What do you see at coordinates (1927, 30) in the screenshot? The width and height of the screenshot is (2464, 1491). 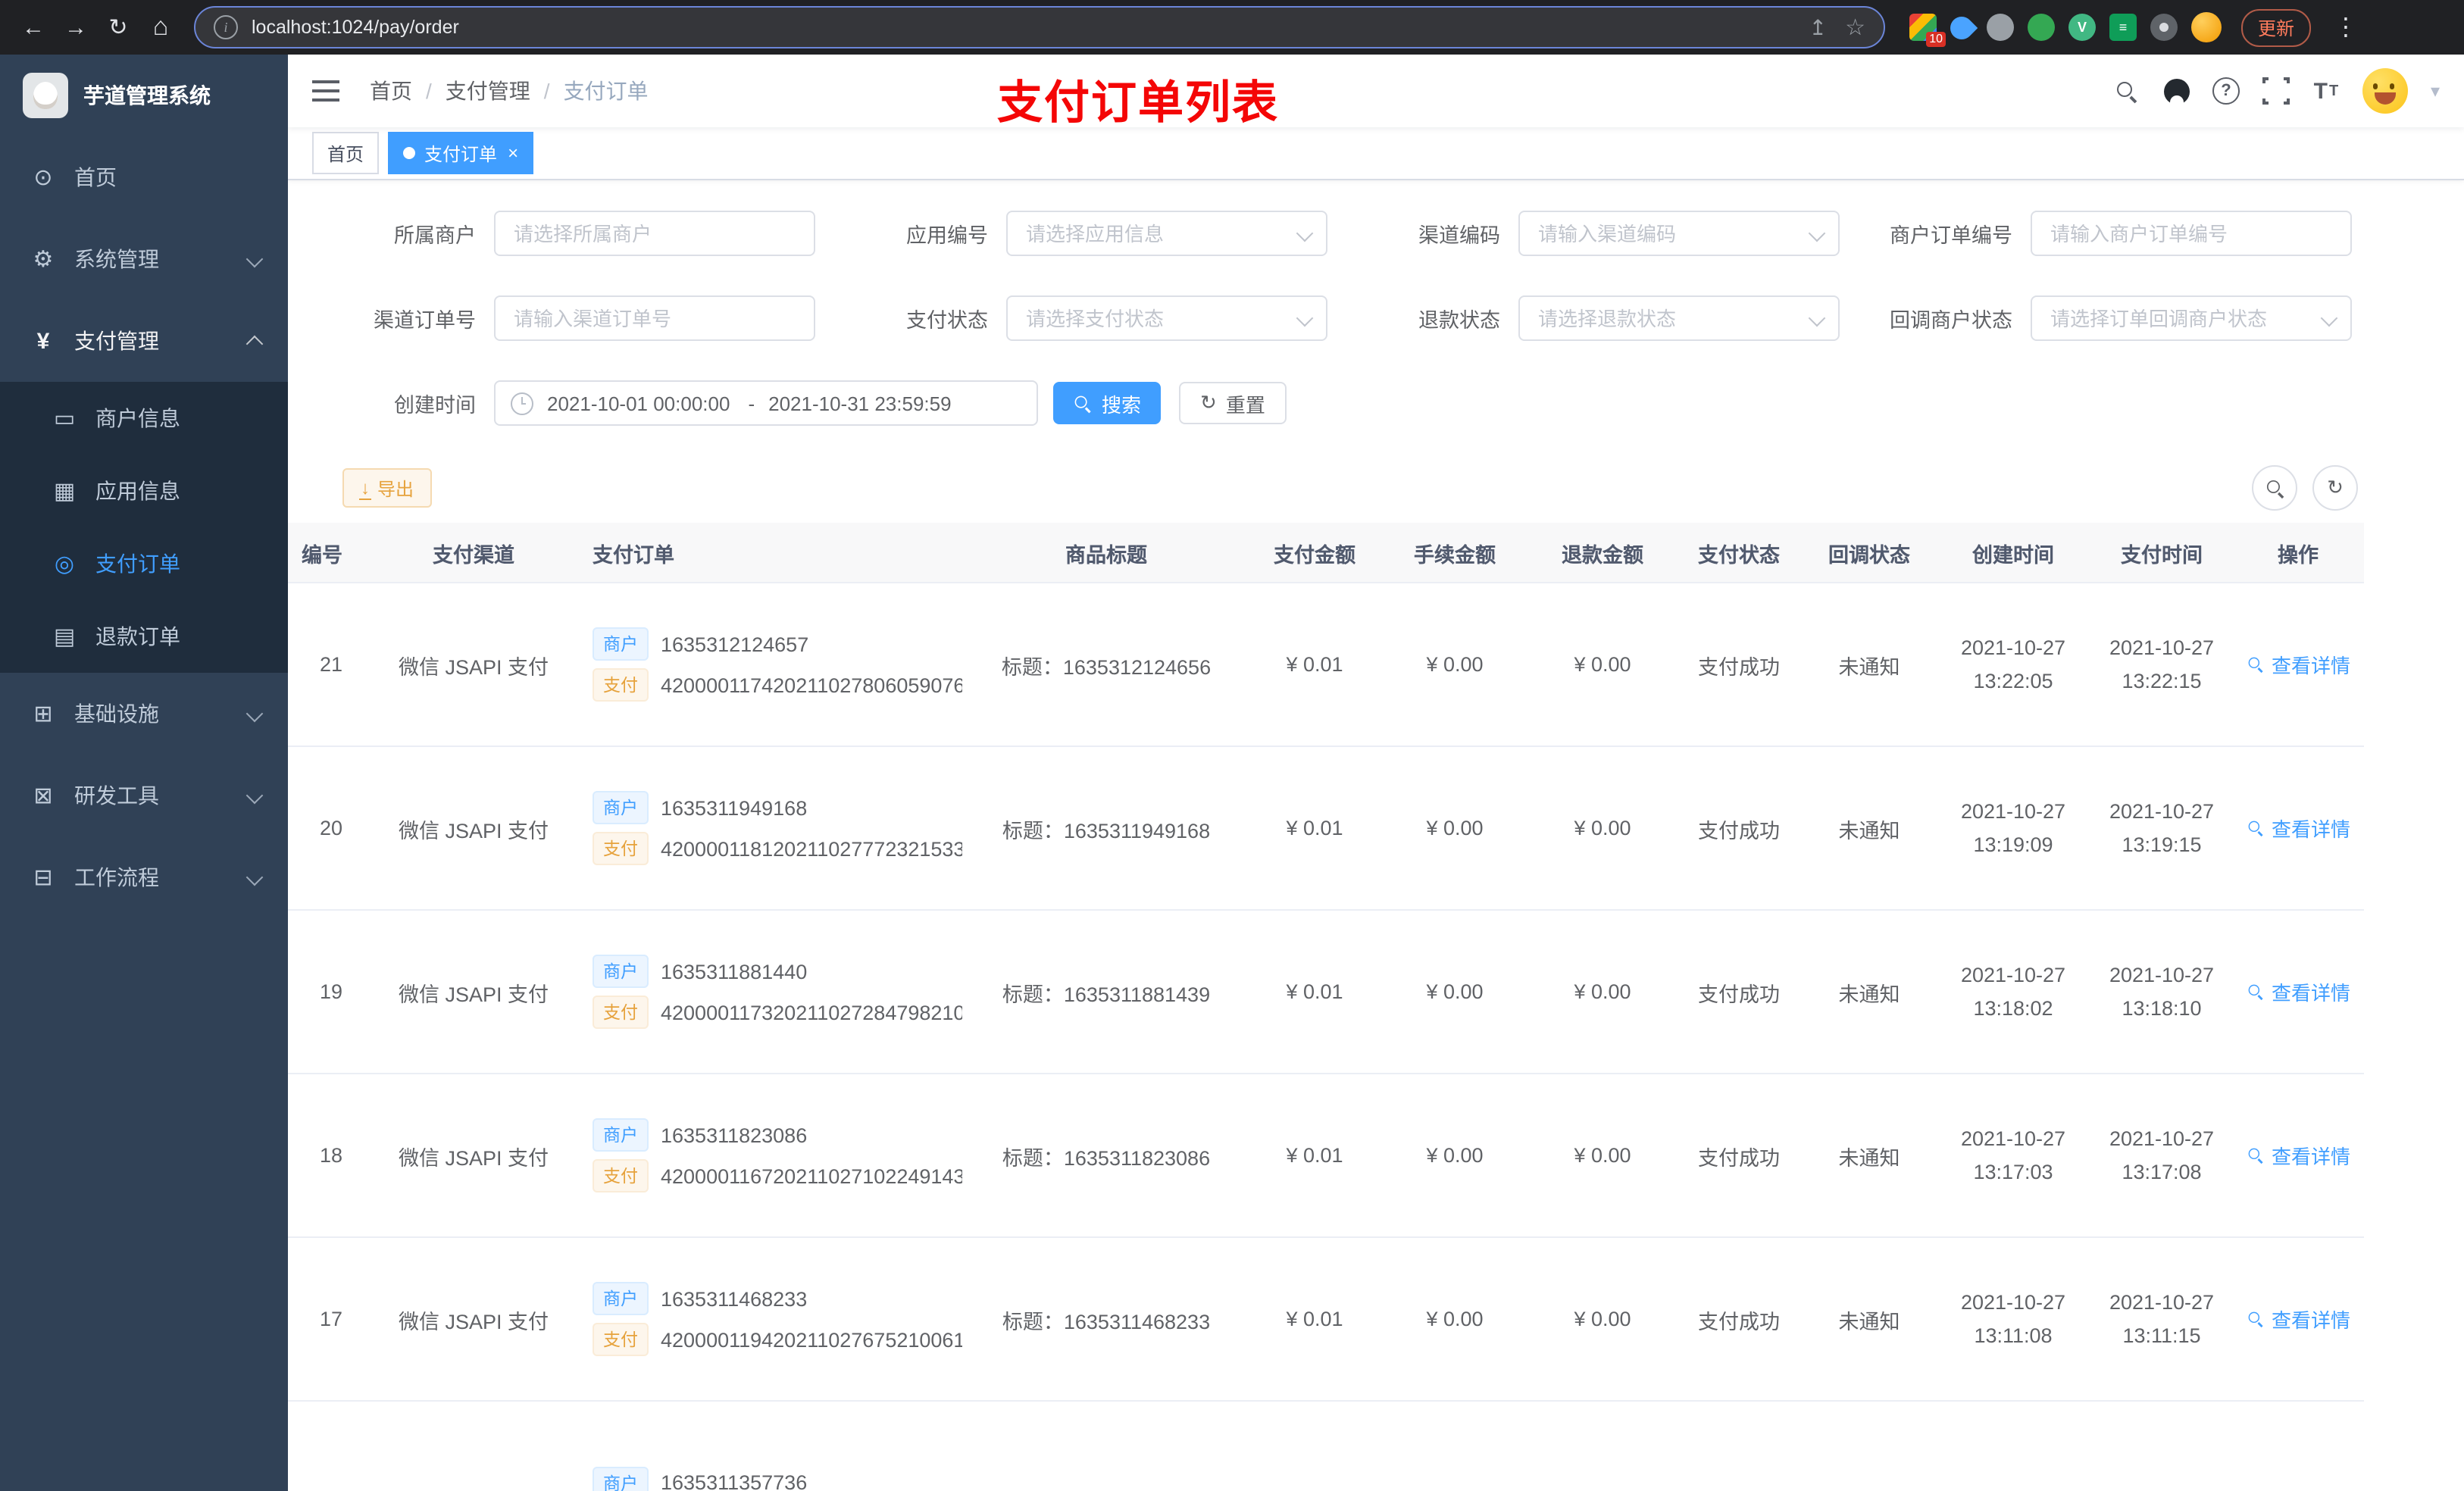 I see `devtools-extension-icon: 10` at bounding box center [1927, 30].